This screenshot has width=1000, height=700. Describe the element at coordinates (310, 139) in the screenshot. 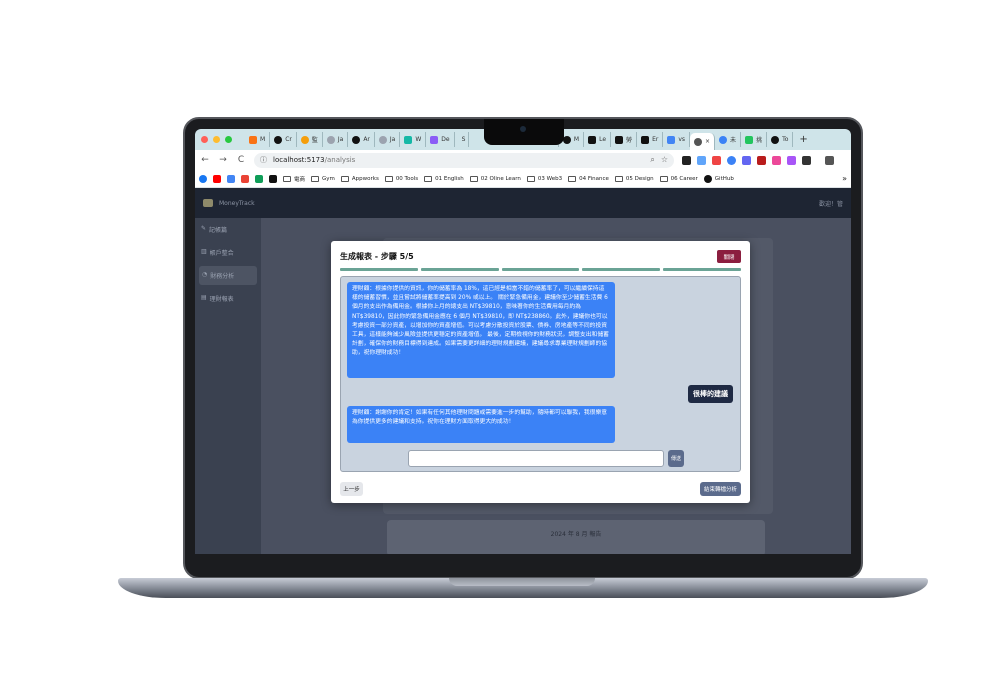

I see `browser-tab: 監` at that location.